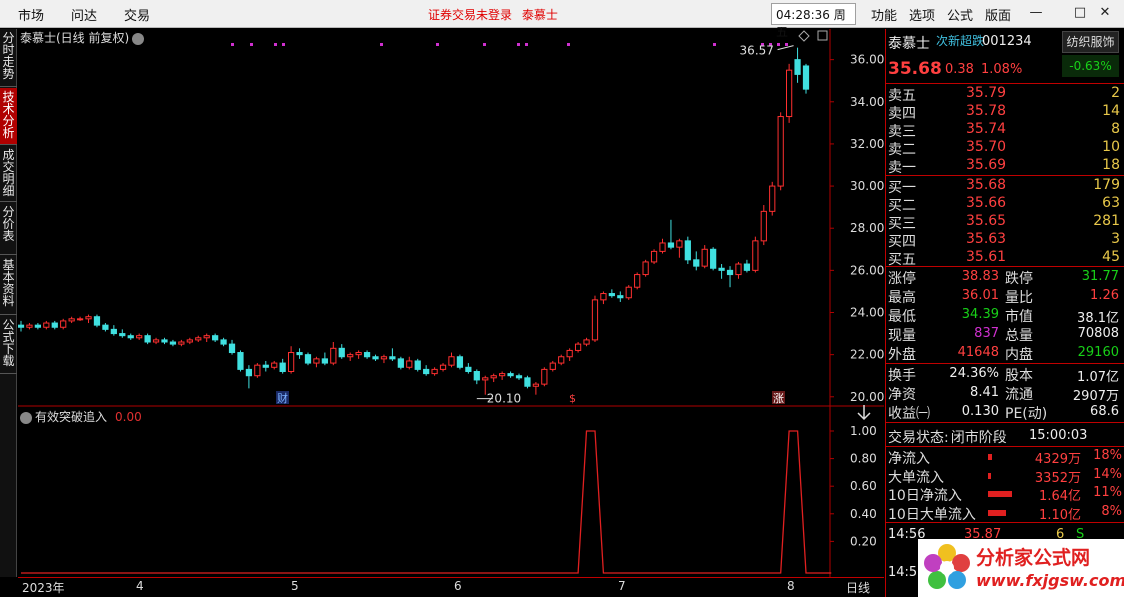 This screenshot has width=1124, height=597. What do you see at coordinates (1080, 13) in the screenshot?
I see `maximize-icon: □` at bounding box center [1080, 13].